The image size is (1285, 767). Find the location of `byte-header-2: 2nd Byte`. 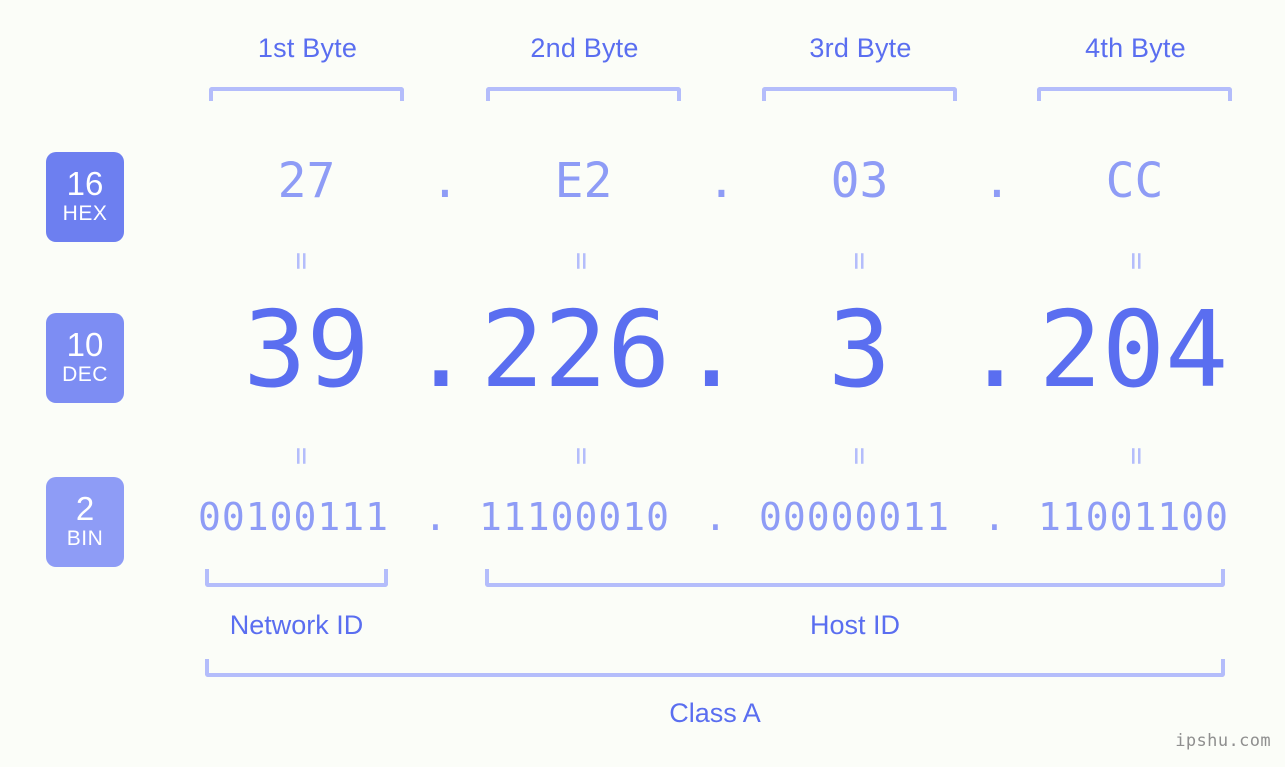

byte-header-2: 2nd Byte is located at coordinates (584, 48).